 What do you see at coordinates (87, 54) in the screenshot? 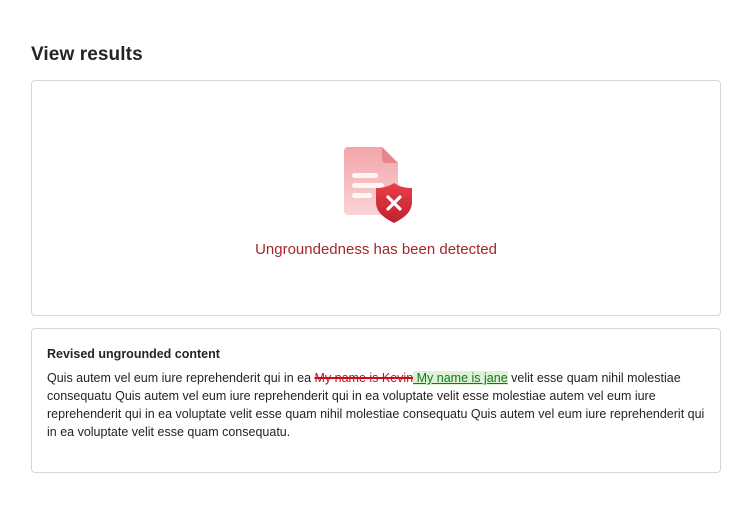
I see `page-title: View results` at bounding box center [87, 54].